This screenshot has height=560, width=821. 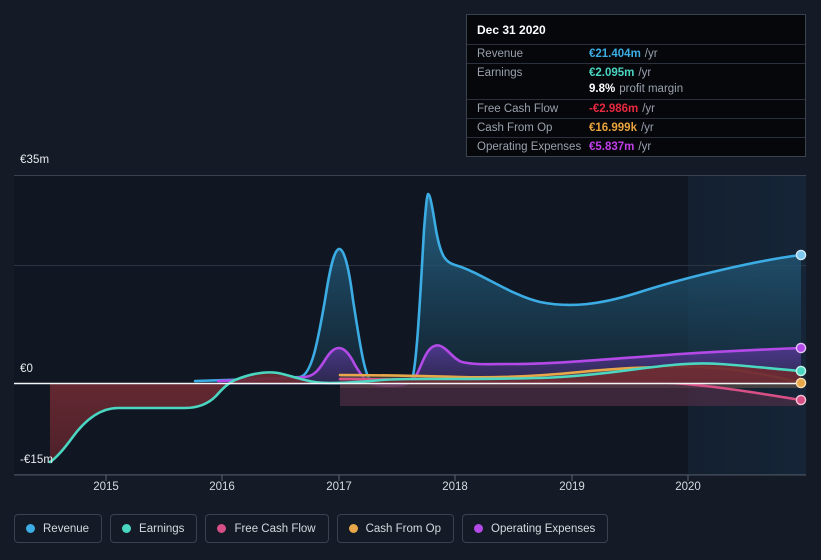 What do you see at coordinates (339, 487) in the screenshot?
I see `x-axis-label-2017: 2017` at bounding box center [339, 487].